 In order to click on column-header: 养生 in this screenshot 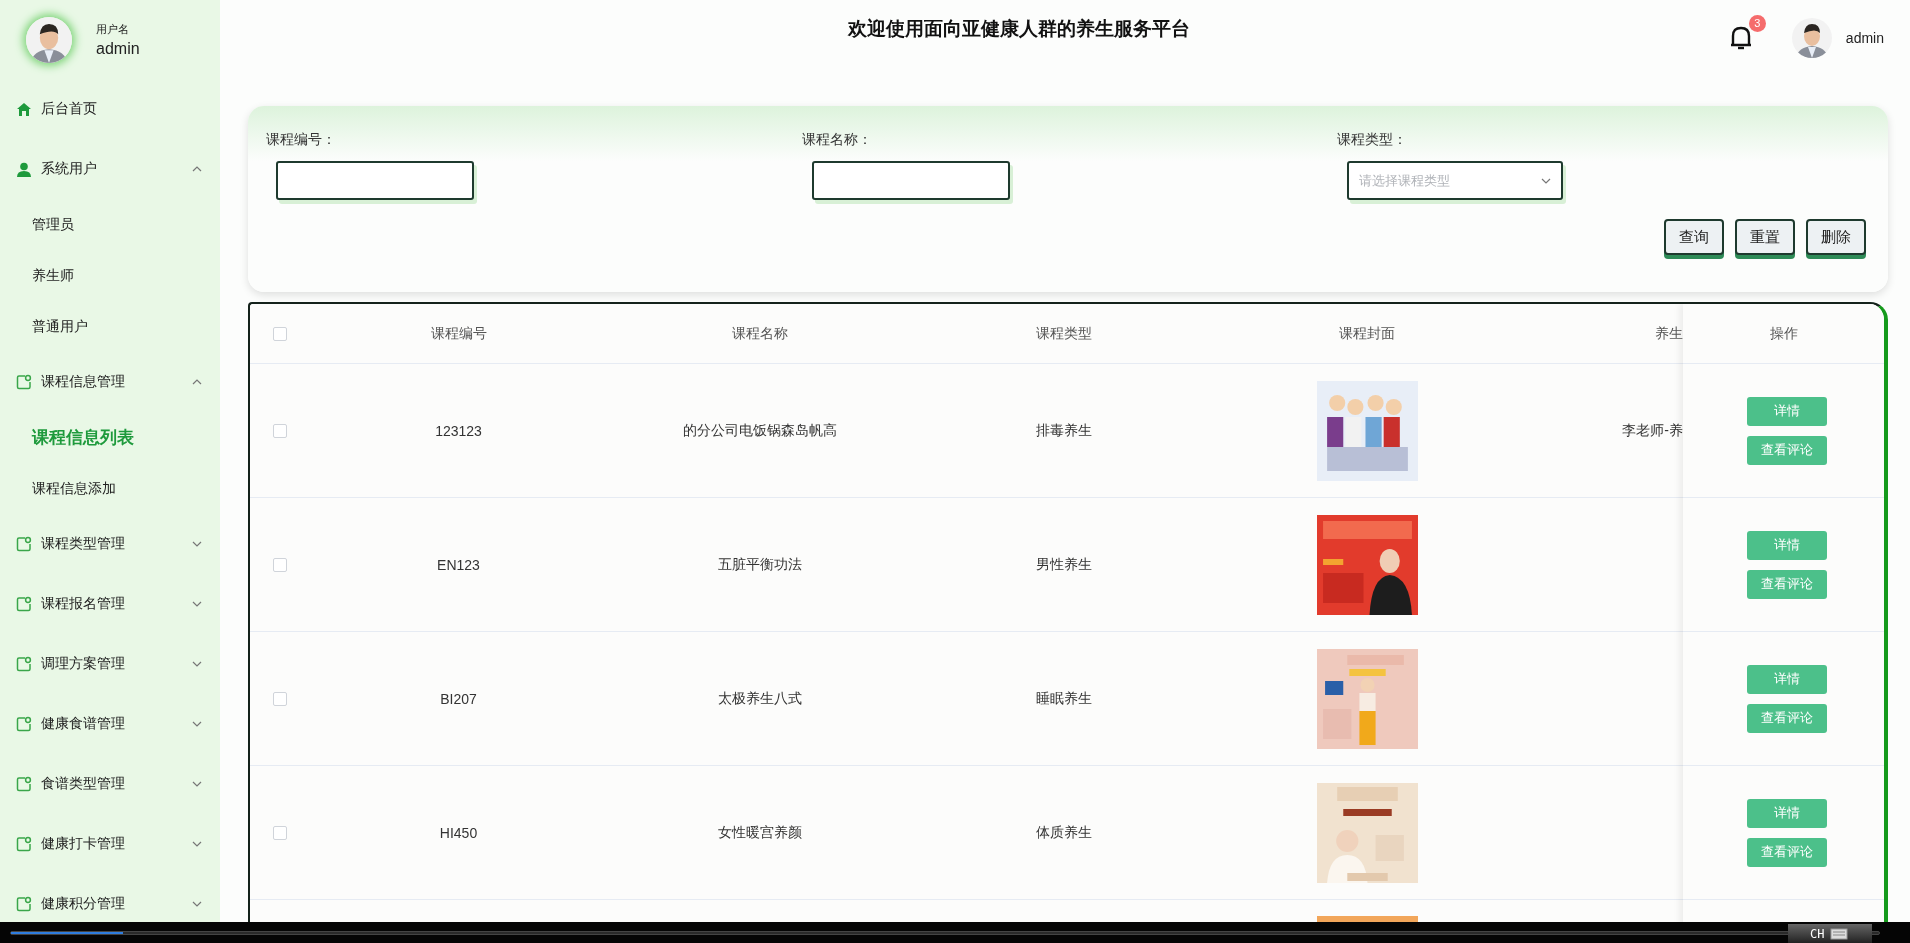, I will do `click(1669, 333)`.